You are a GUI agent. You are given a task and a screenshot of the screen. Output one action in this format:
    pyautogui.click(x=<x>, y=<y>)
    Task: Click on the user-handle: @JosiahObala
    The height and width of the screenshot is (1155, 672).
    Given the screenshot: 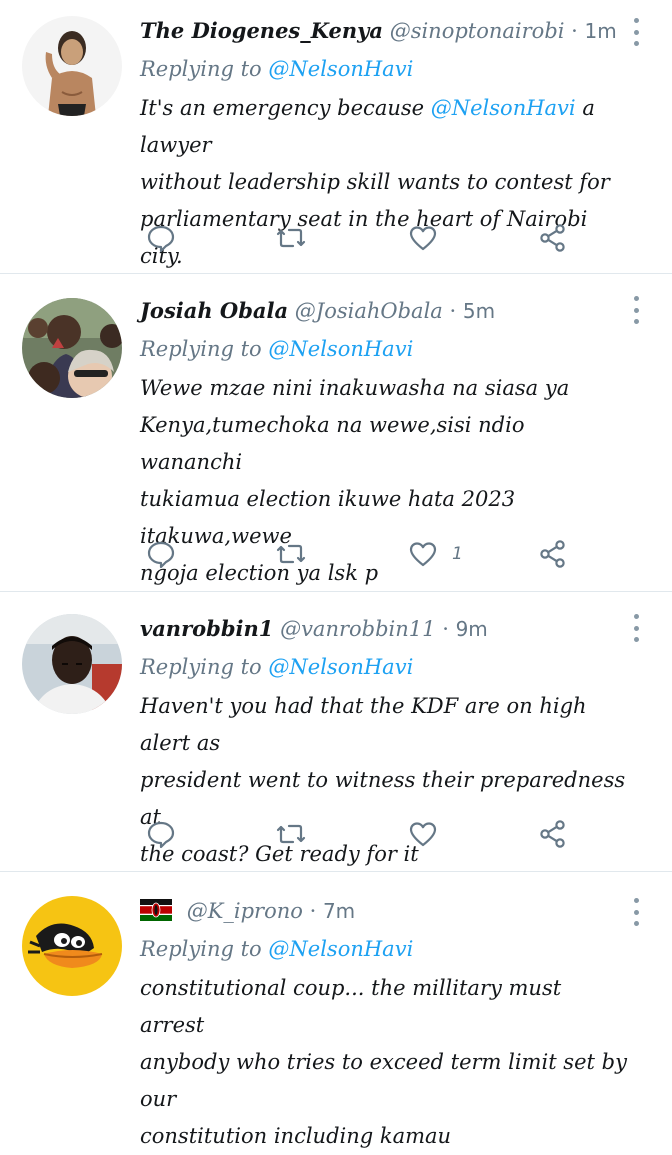 What is the action you would take?
    pyautogui.click(x=369, y=311)
    